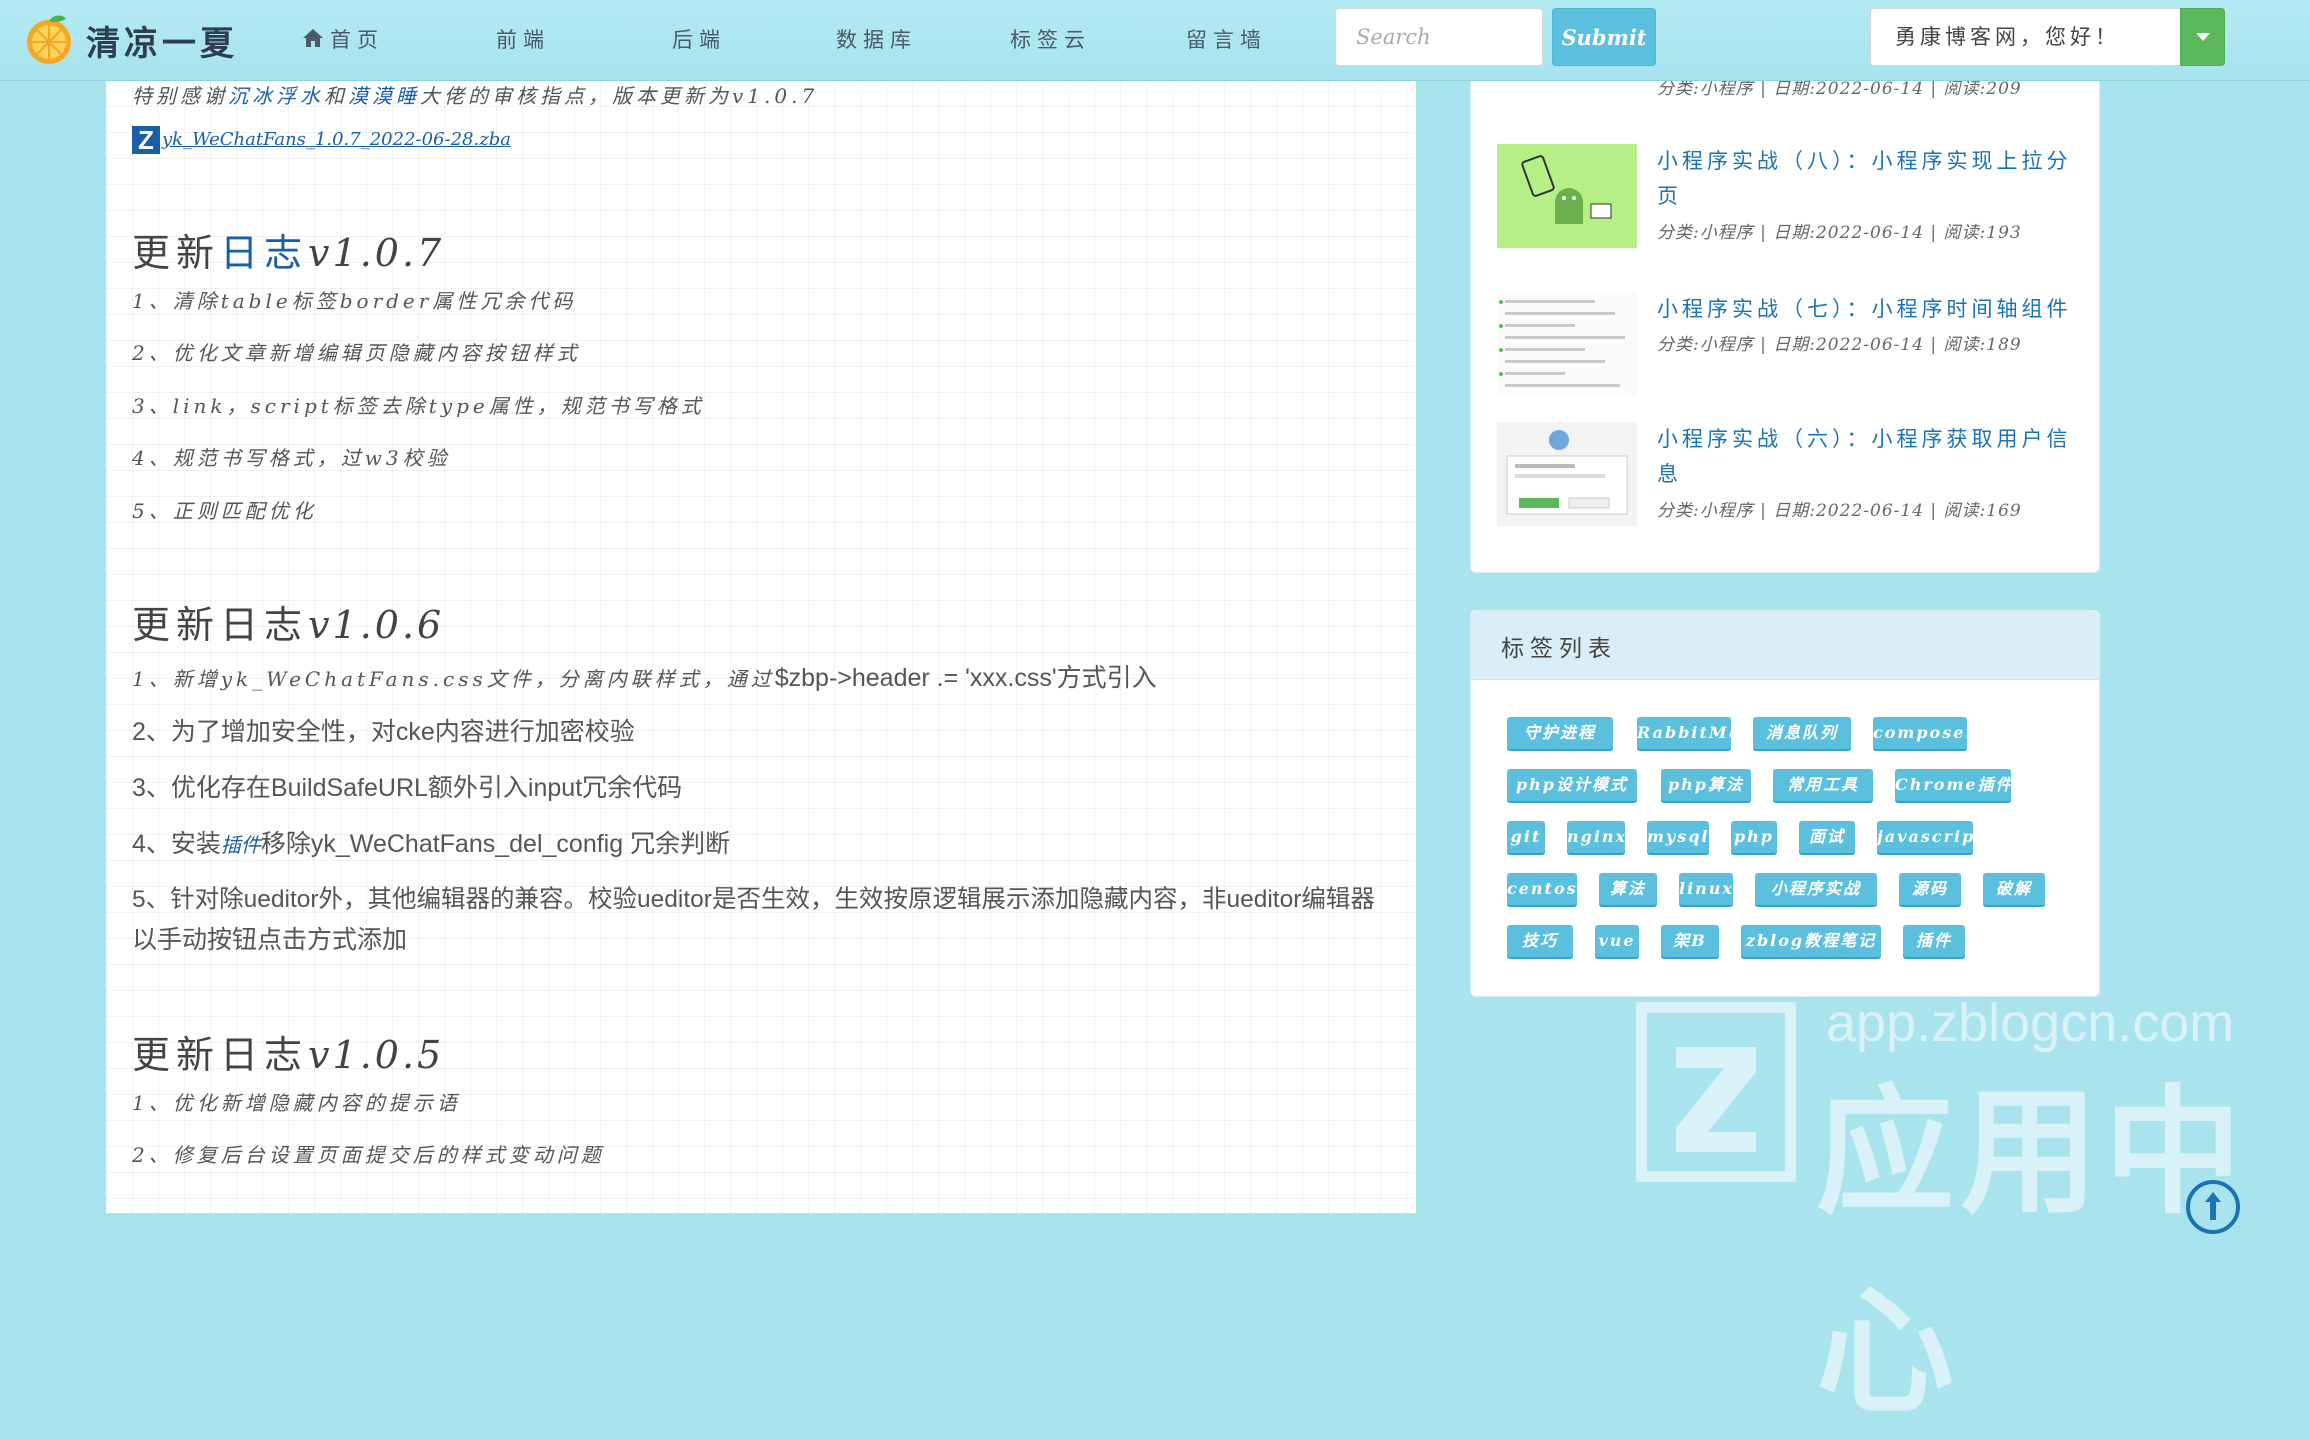 The width and height of the screenshot is (2310, 1440). I want to click on tag: composer, so click(1923, 733).